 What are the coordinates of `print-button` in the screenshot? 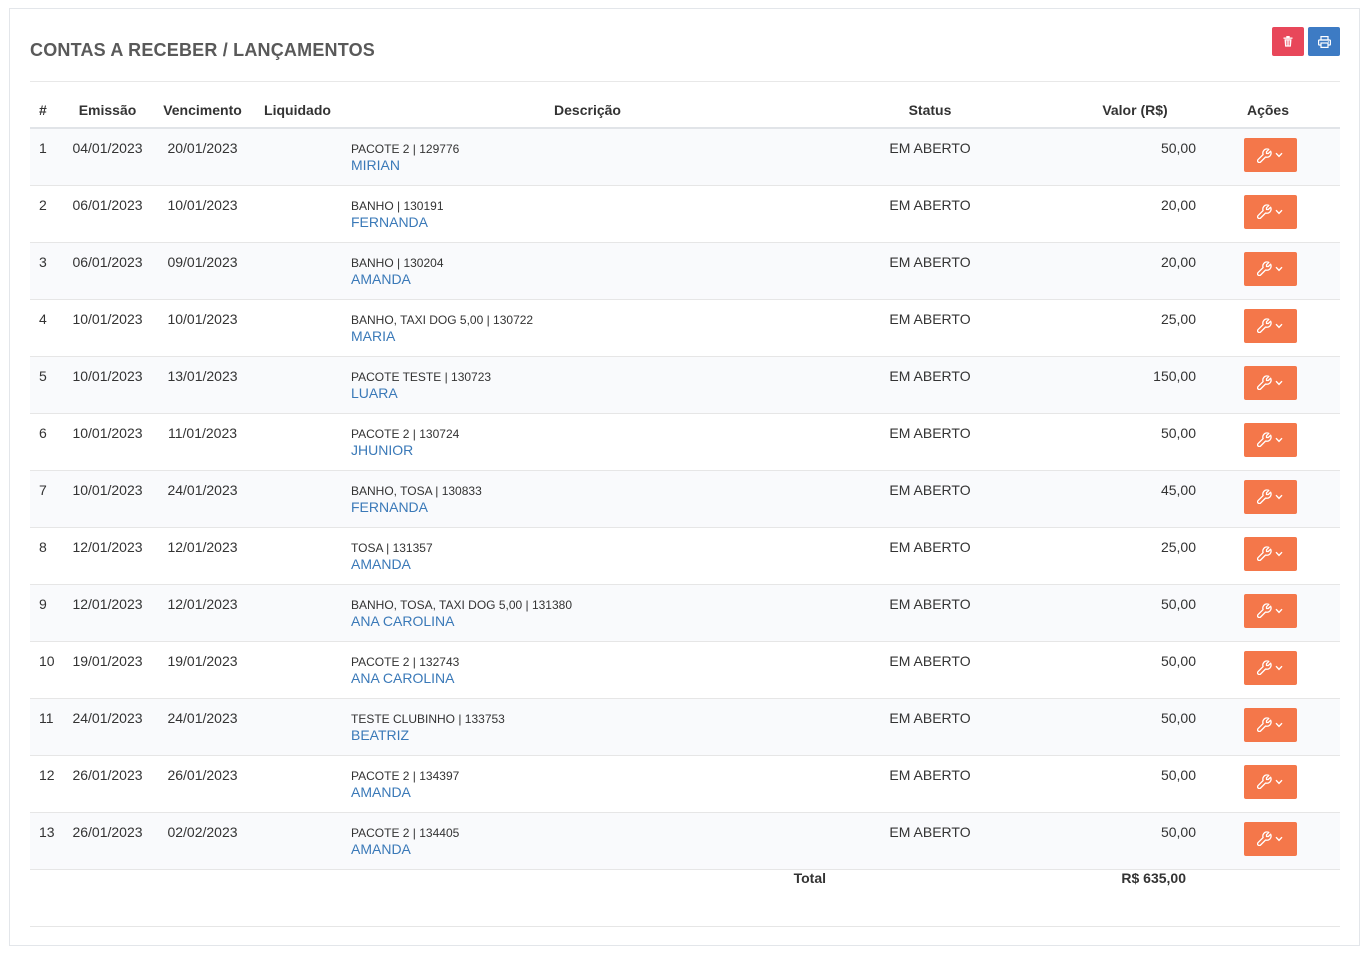 It's located at (1324, 41).